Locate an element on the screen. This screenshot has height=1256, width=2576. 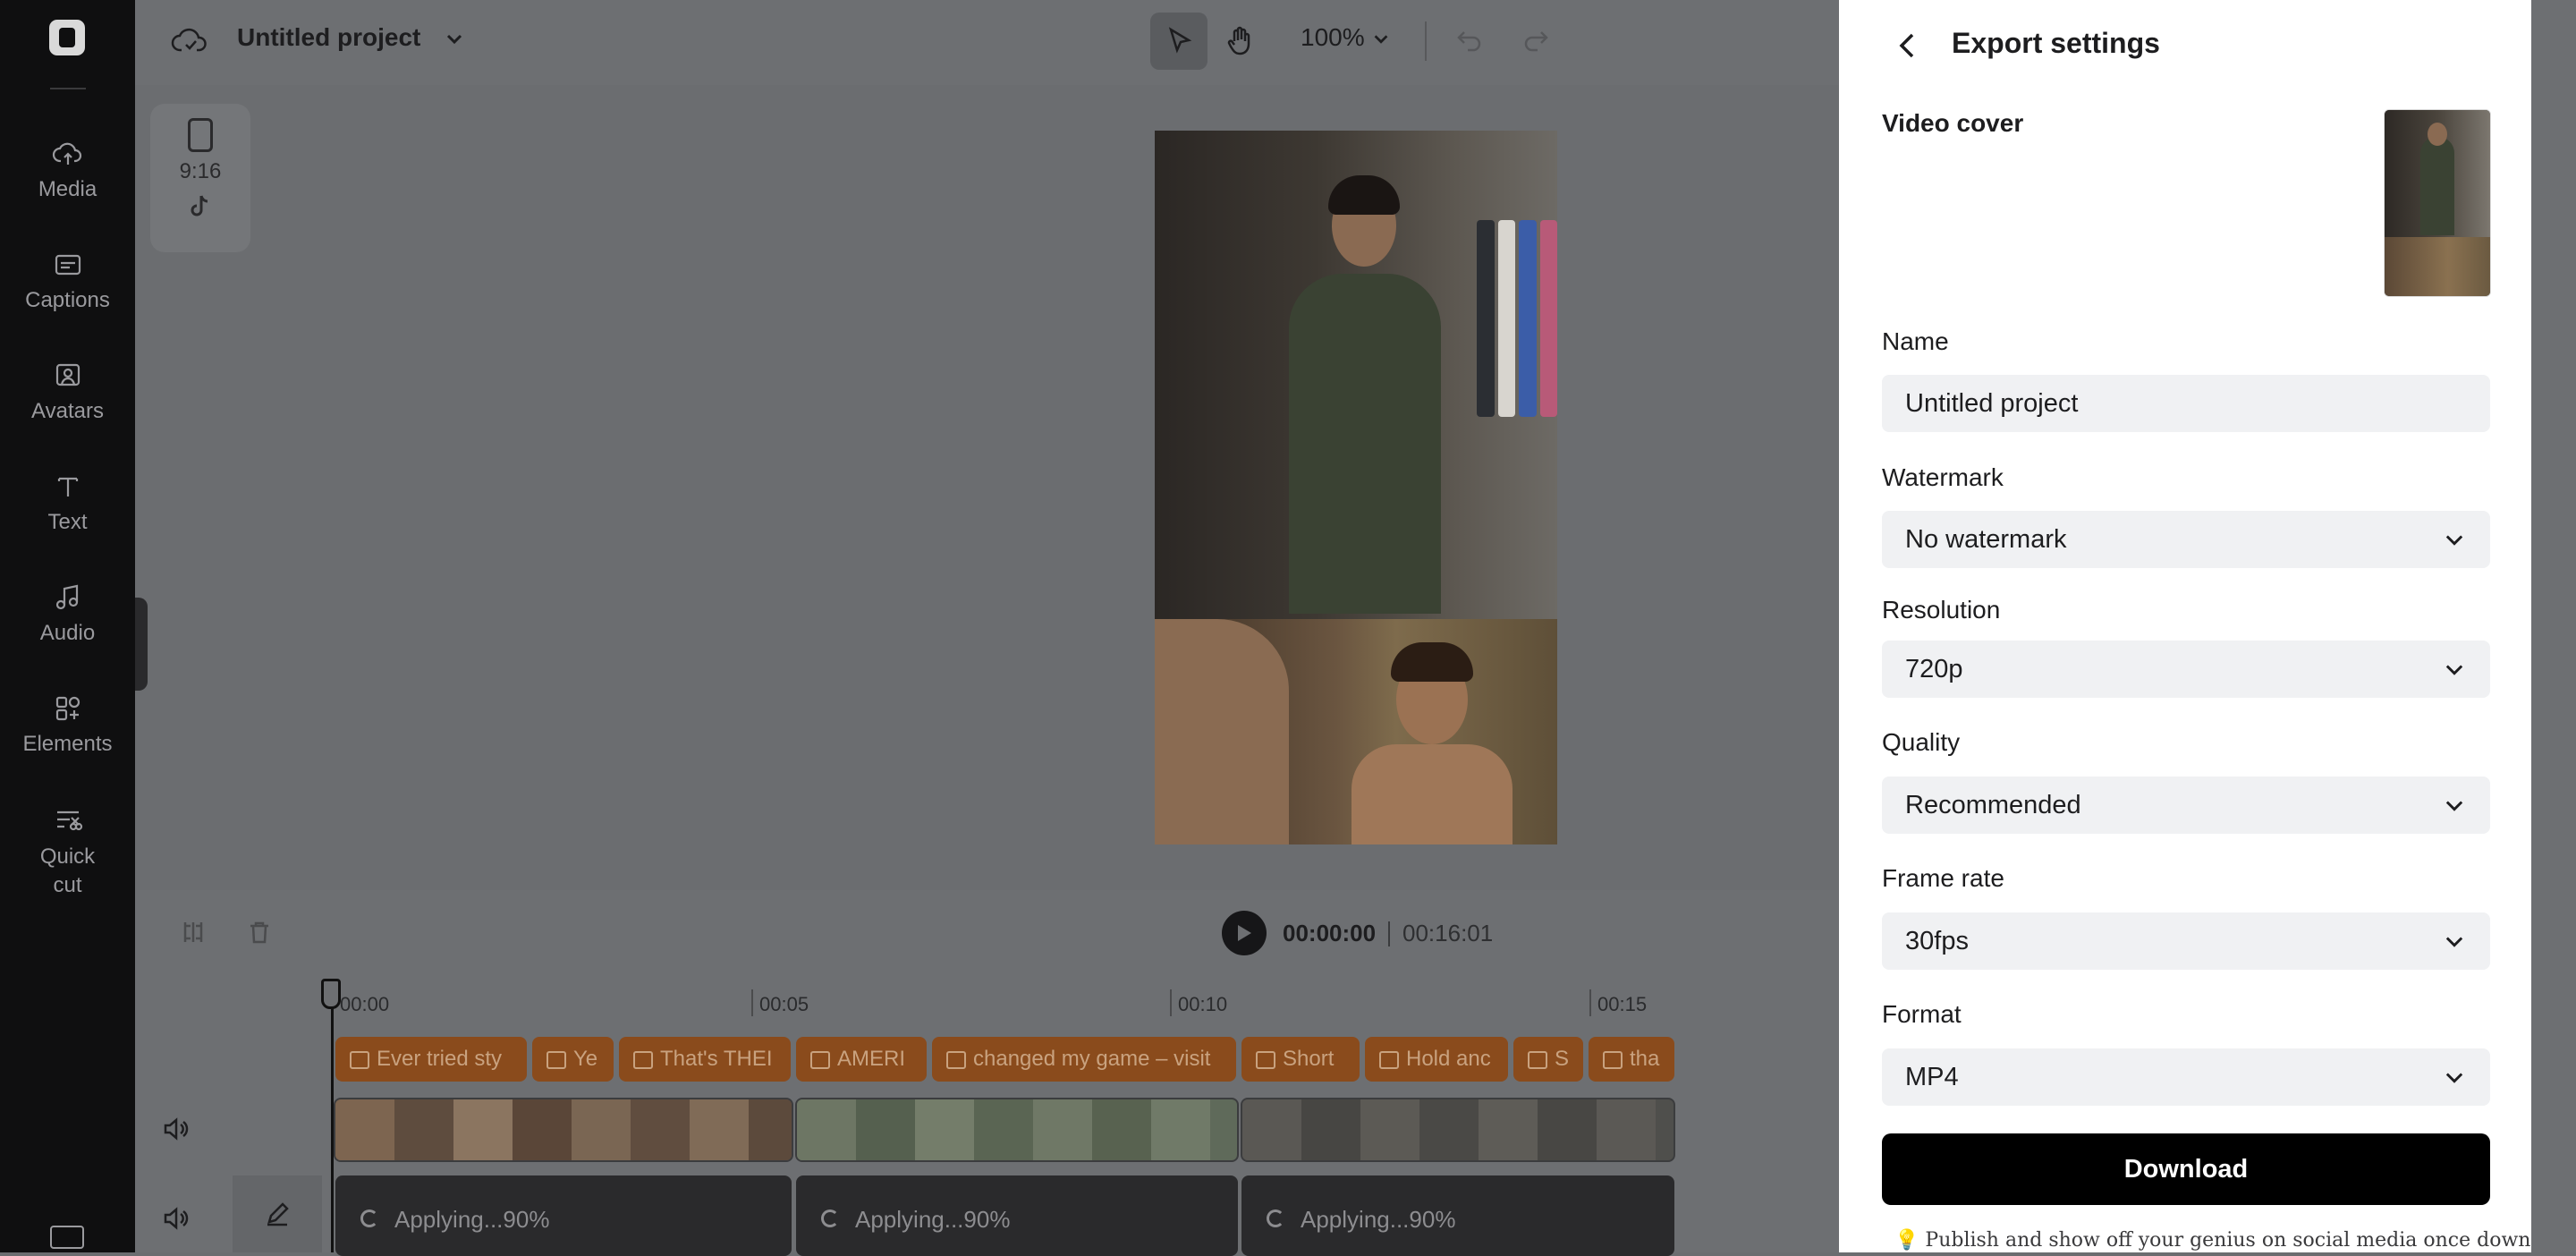
sidebar-item-text: Text is located at coordinates (67, 501).